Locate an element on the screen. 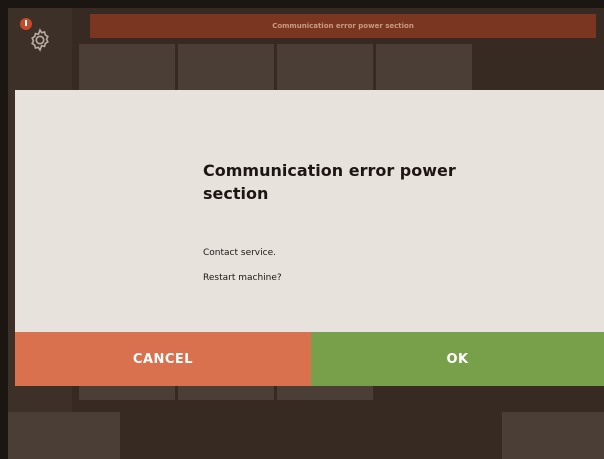 This screenshot has height=459, width=604. cancel-button: CANCEL is located at coordinates (163, 359).